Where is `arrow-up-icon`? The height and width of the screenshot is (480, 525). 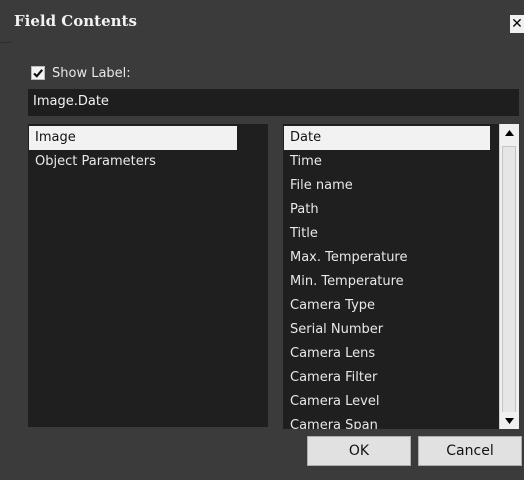 arrow-up-icon is located at coordinates (509, 132).